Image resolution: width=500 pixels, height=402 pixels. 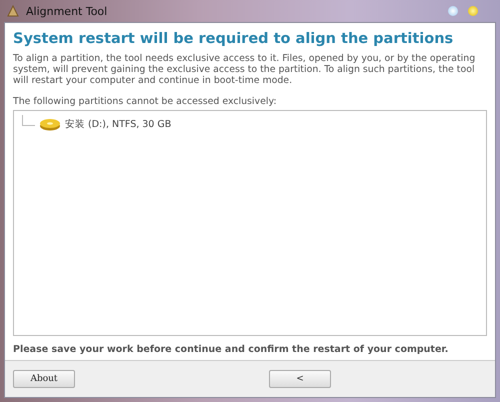 I want to click on back-button: <, so click(x=300, y=379).